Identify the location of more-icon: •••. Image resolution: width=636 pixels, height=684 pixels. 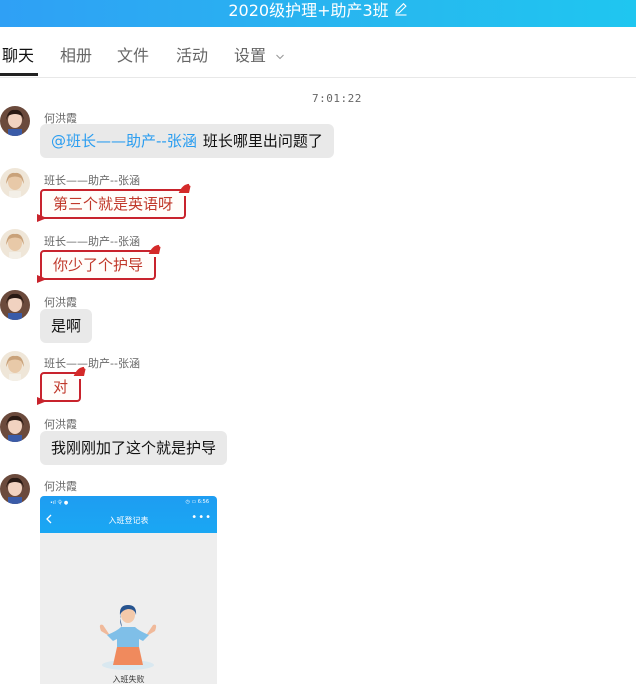
(201, 517).